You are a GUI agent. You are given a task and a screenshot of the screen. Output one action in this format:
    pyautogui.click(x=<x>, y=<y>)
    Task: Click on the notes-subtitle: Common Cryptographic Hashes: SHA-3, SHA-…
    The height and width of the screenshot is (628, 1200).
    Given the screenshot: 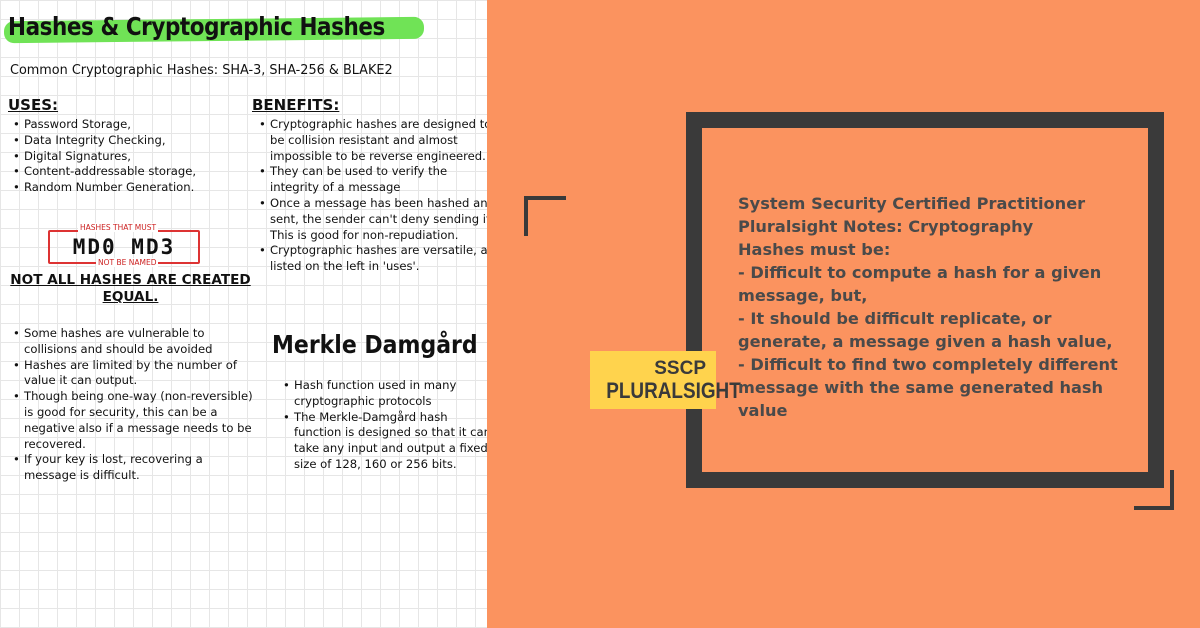 What is the action you would take?
    pyautogui.click(x=201, y=70)
    